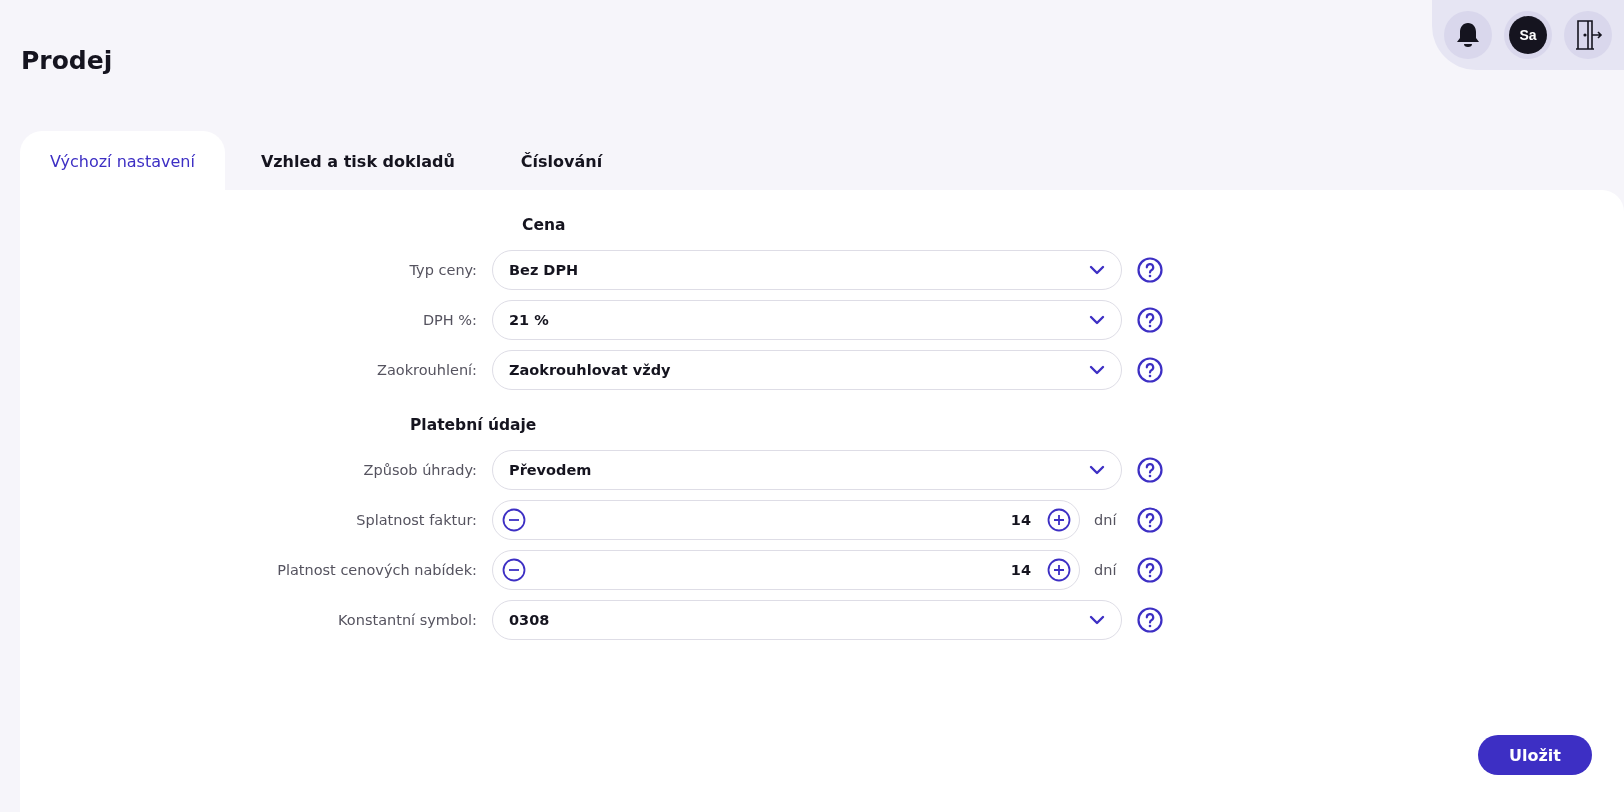 The height and width of the screenshot is (812, 1624). I want to click on tab: Výchozí nastavení, so click(122, 161).